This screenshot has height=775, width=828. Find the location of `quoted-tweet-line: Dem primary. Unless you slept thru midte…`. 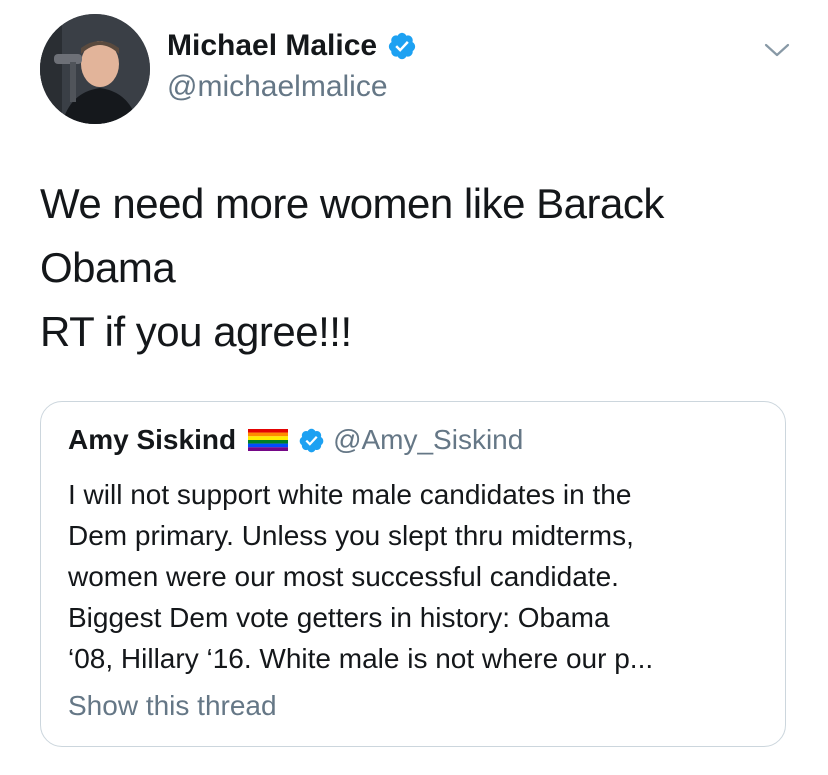

quoted-tweet-line: Dem primary. Unless you slept thru midte… is located at coordinates (351, 535).